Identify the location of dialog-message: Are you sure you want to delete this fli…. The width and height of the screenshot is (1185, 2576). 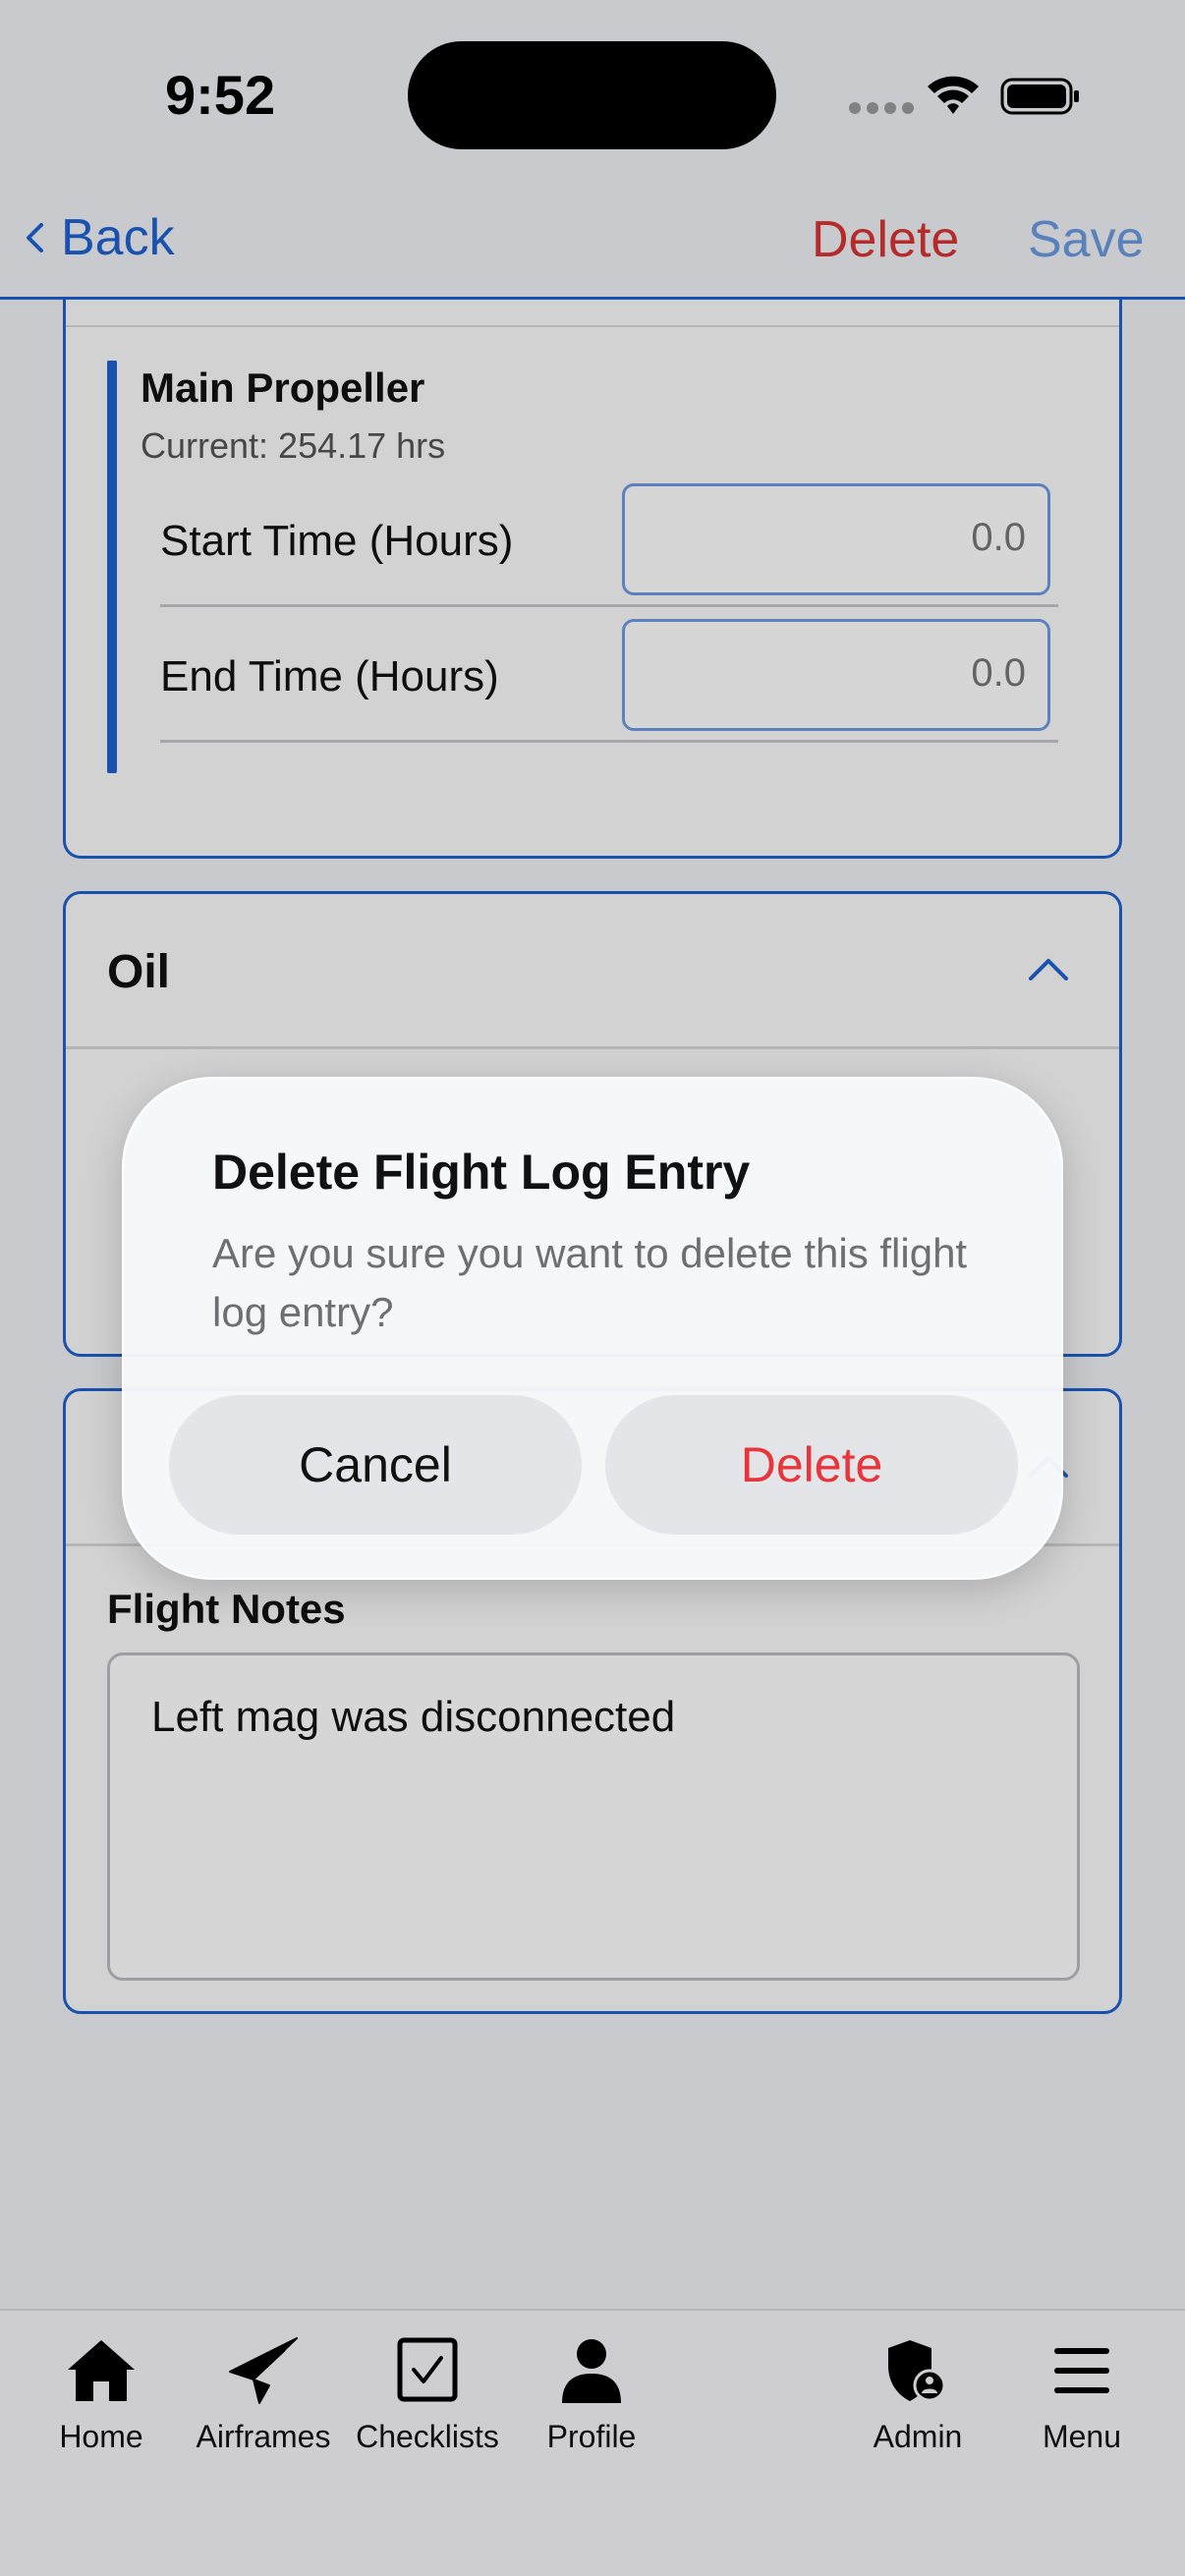
(590, 1282).